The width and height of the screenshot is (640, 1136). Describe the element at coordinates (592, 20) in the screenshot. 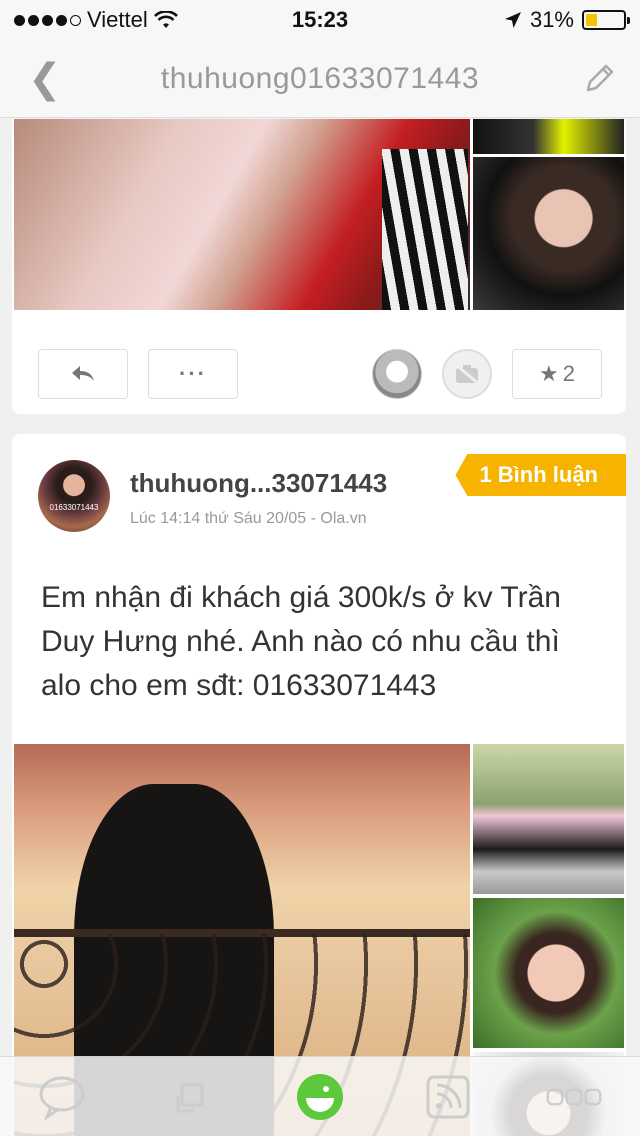

I see `battery-level` at that location.